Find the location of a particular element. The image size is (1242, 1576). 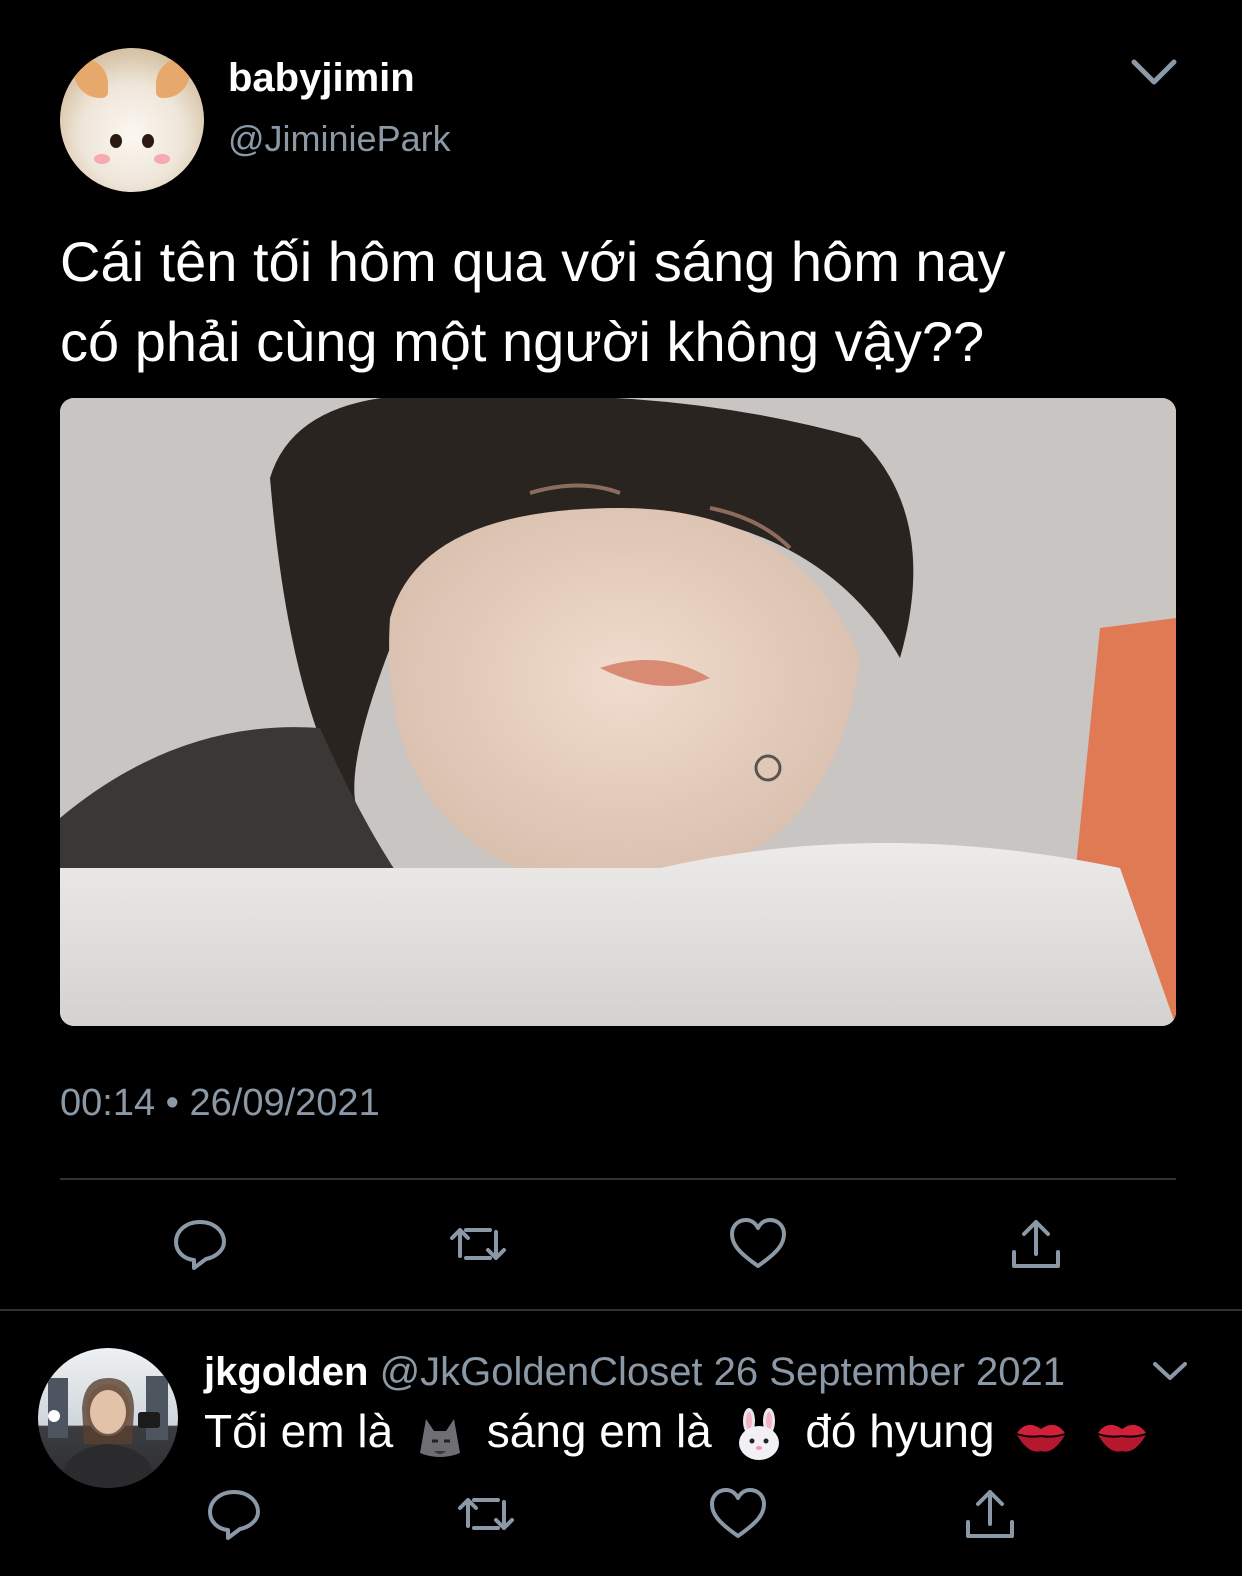

tweet-text-line: Cái tên tối hôm qua với sáng hôm nay is located at coordinates (533, 261).